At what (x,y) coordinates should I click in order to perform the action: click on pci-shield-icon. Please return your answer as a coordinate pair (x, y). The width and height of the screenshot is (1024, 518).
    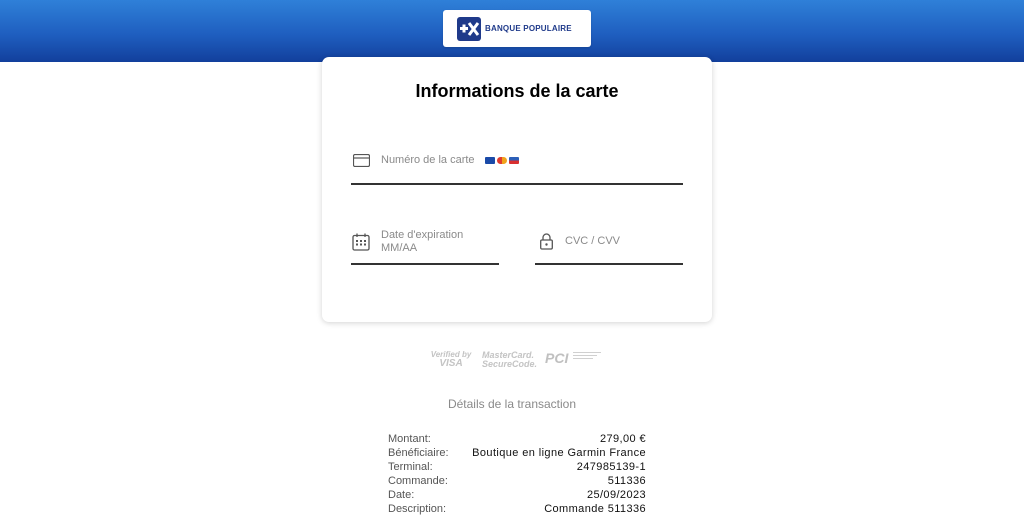
    Looking at the image, I should click on (586, 355).